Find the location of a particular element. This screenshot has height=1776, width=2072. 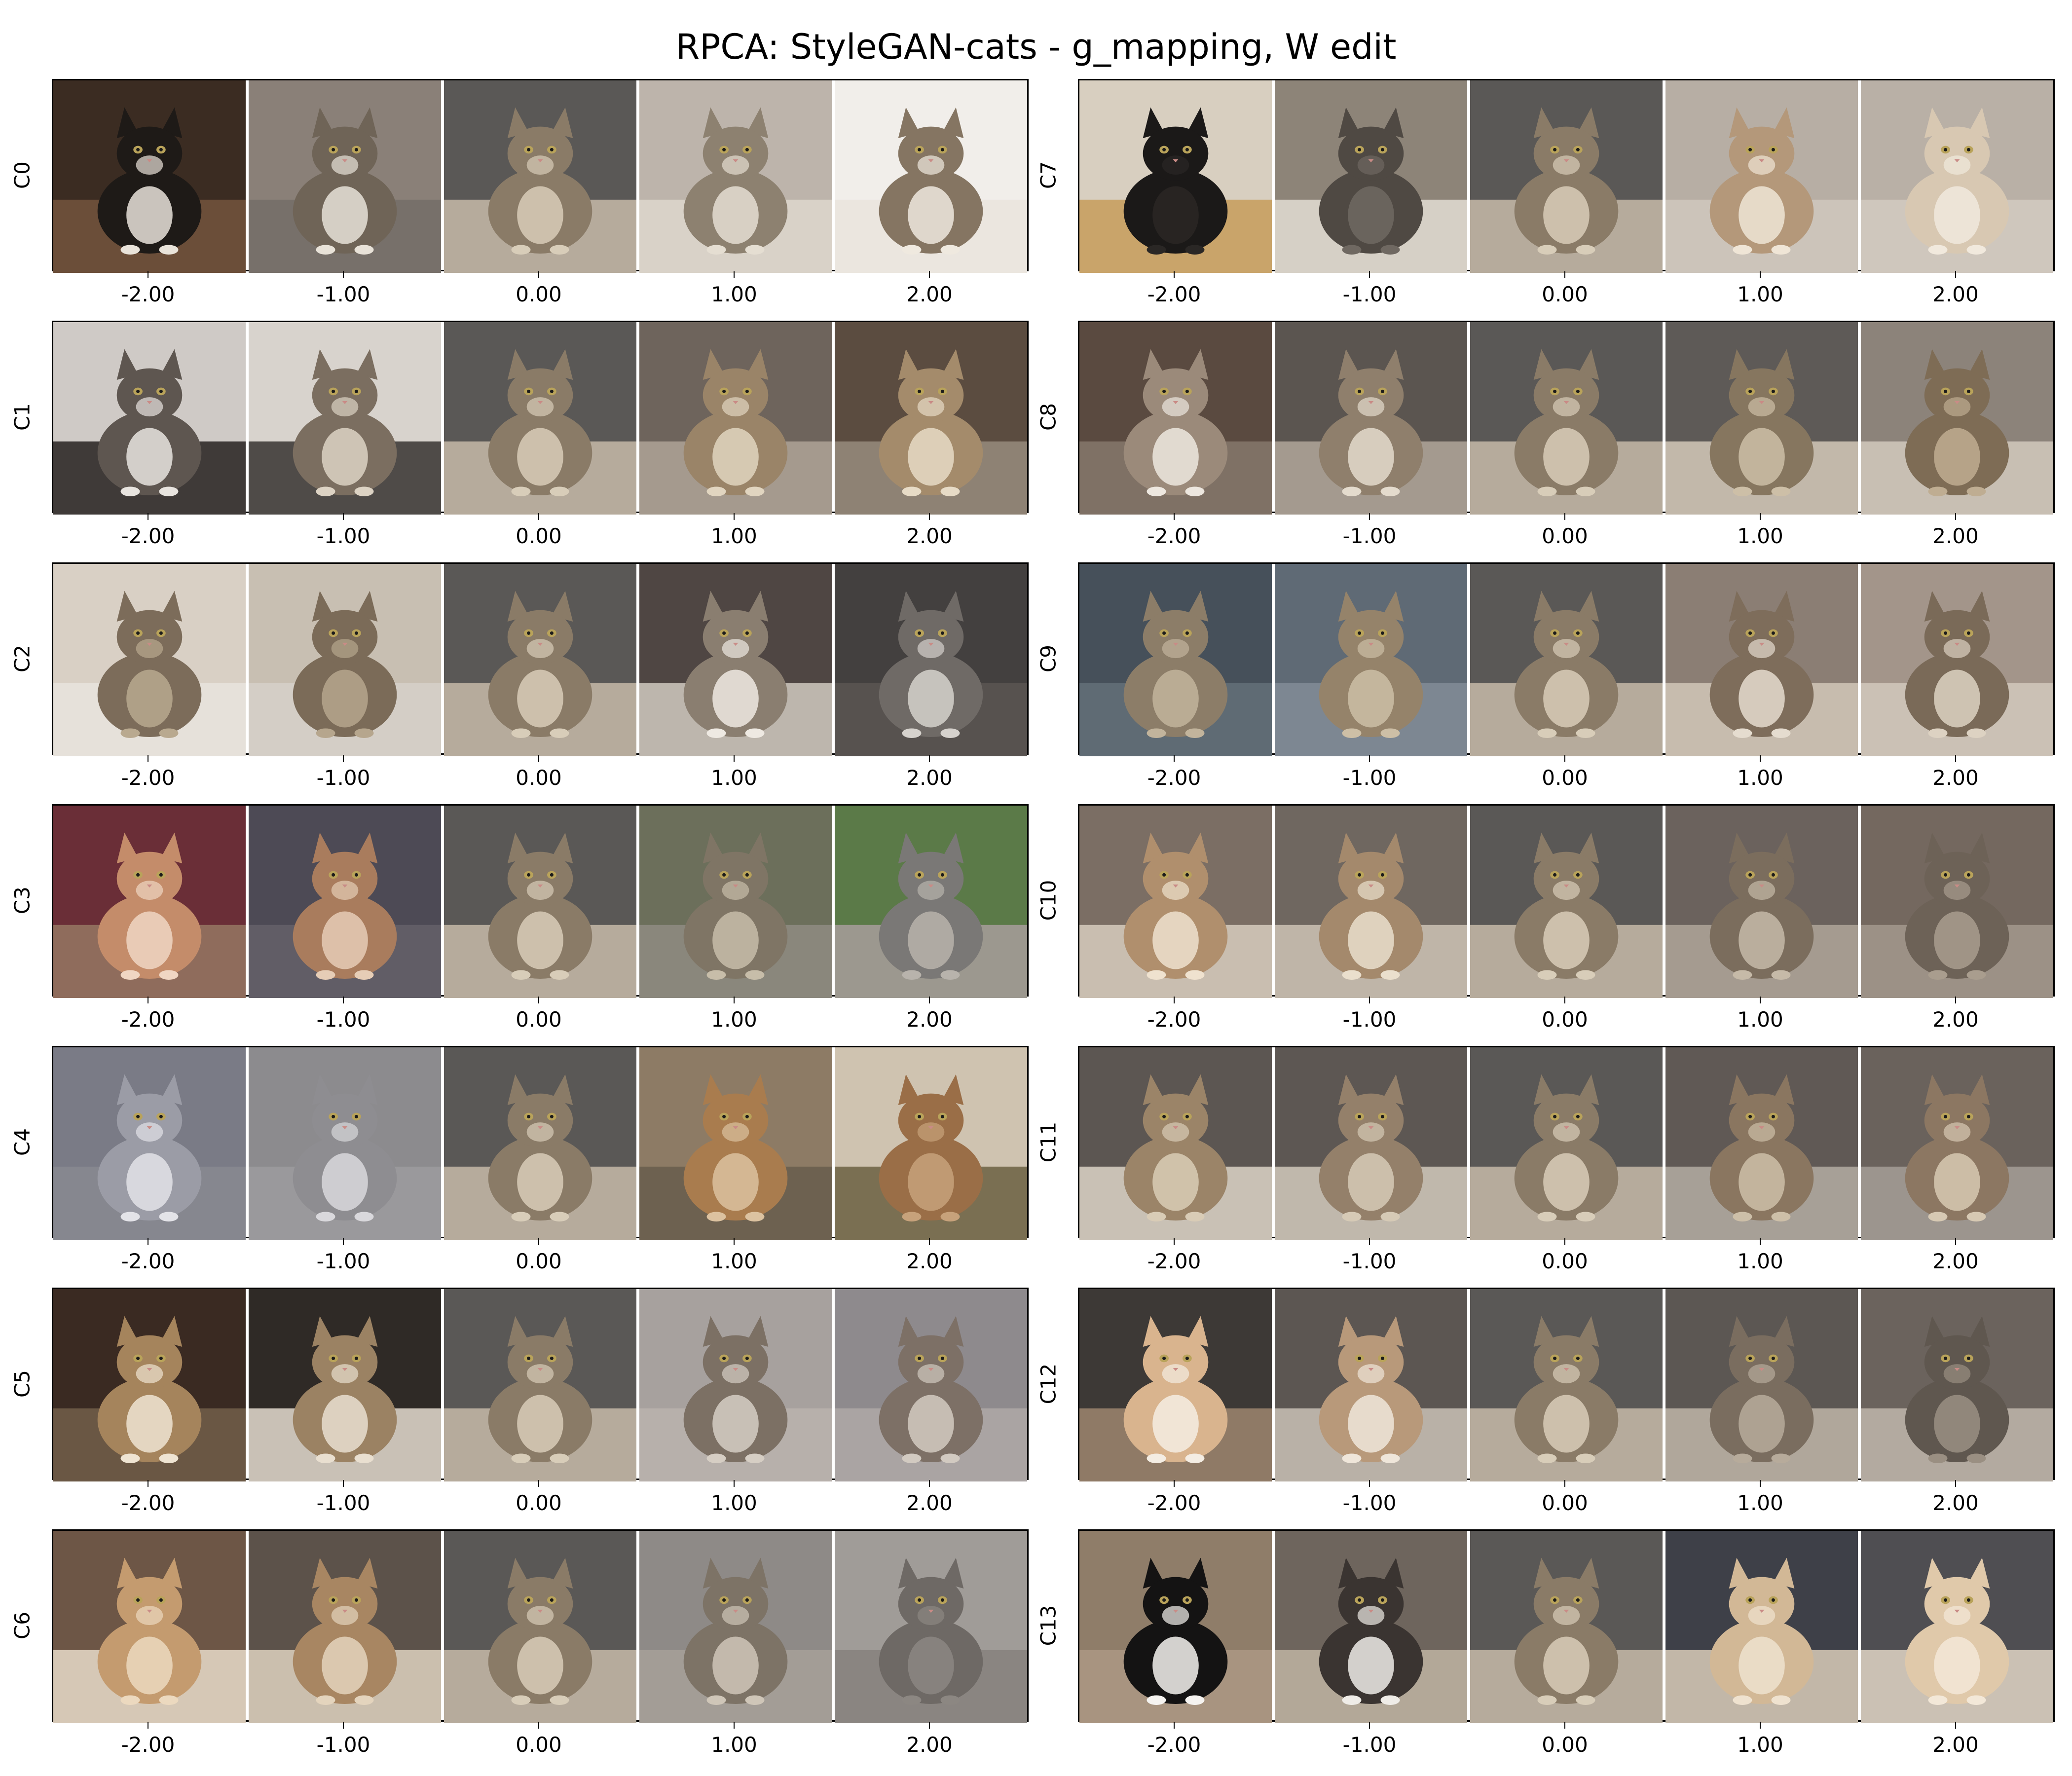

panel-c0: C0 -2.00 -1.00 0.00 1.00 2.00 is located at coordinates (520, 192).